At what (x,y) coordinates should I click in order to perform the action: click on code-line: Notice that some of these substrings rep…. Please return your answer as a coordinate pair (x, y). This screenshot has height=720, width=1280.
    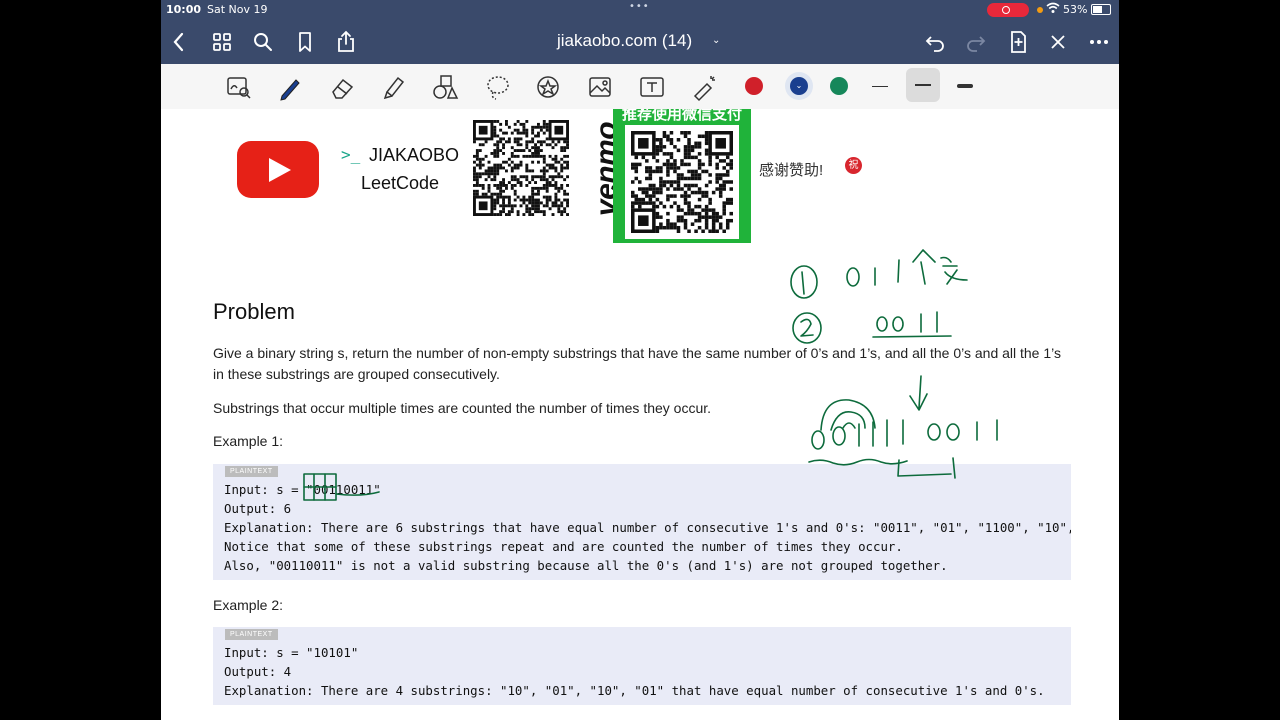
    Looking at the image, I should click on (563, 546).